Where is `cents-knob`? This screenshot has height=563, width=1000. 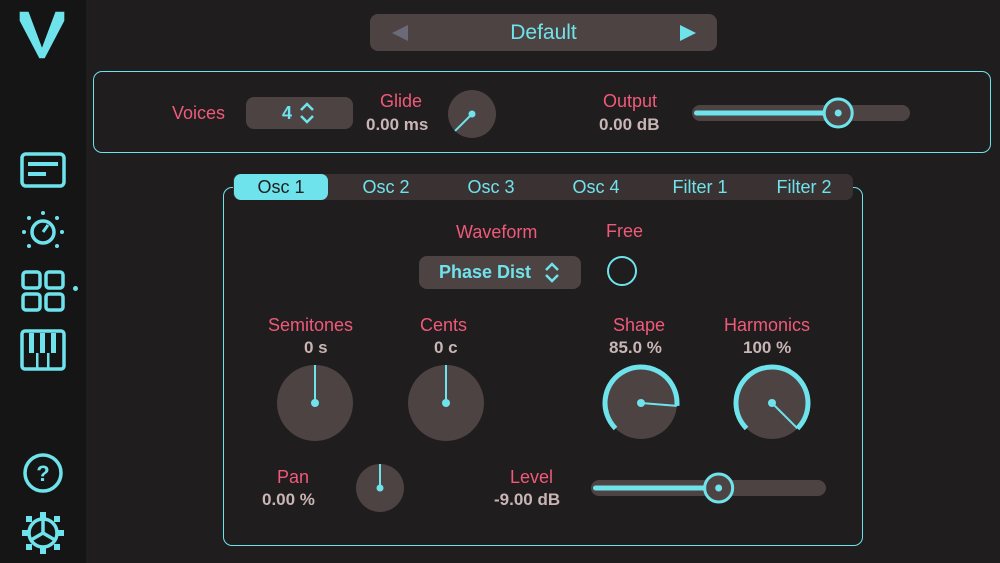
cents-knob is located at coordinates (446, 403).